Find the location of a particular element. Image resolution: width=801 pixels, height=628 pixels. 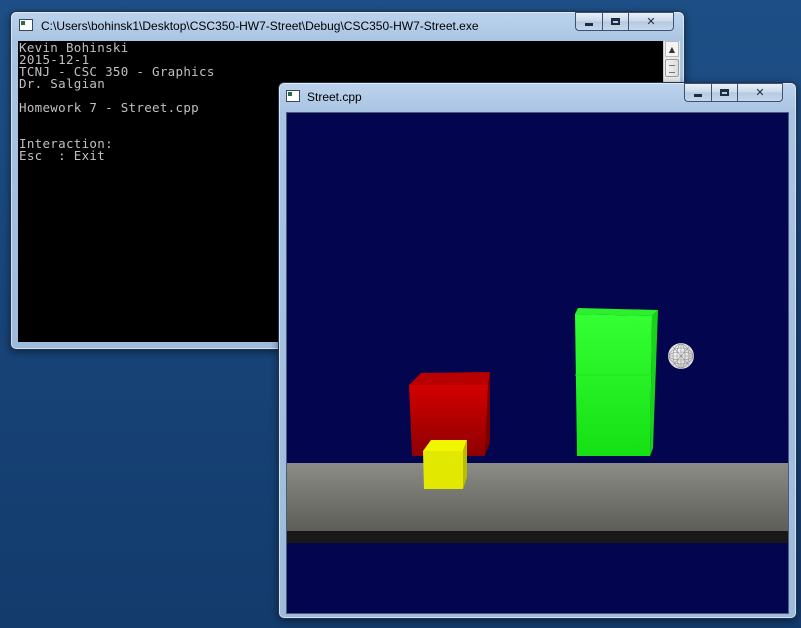

wireframe-sphere is located at coordinates (681, 356).